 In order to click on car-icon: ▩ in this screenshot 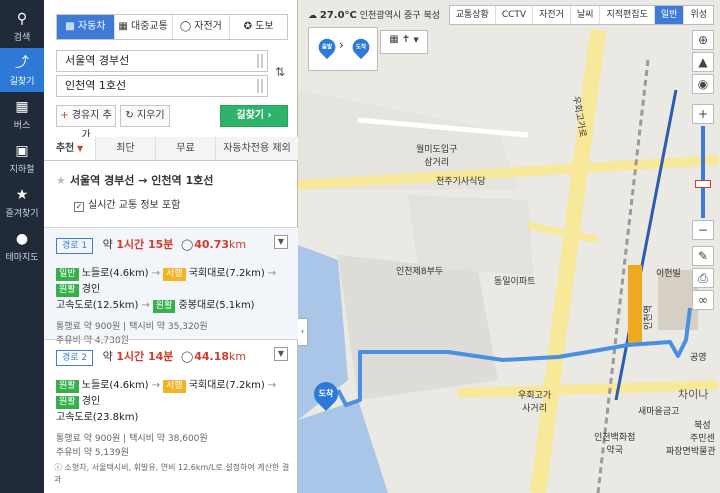, I will do `click(71, 26)`.